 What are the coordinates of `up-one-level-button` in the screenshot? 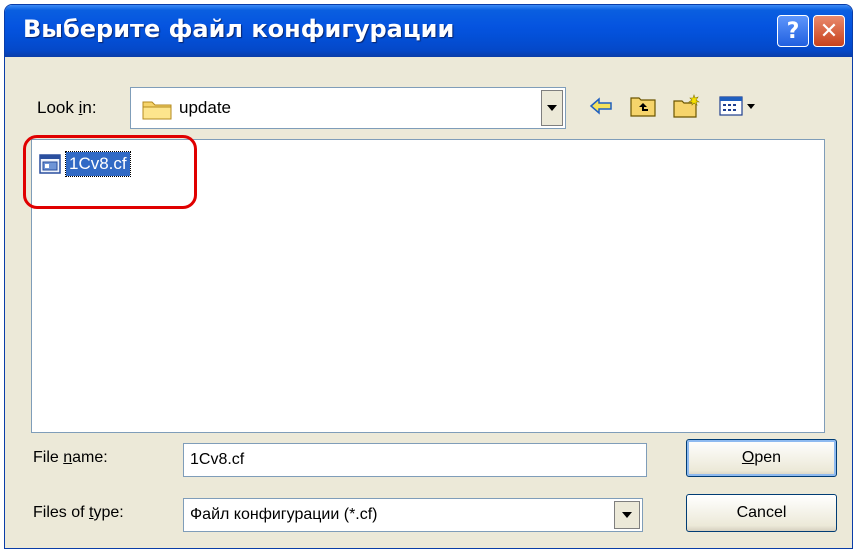 It's located at (643, 106).